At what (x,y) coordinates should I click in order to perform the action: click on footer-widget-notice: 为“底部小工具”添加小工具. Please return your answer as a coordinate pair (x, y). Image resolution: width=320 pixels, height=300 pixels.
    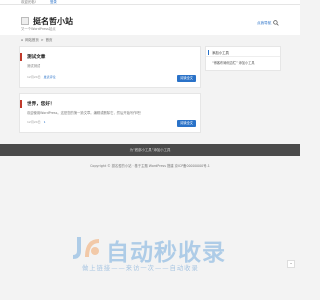
    Looking at the image, I should click on (150, 150).